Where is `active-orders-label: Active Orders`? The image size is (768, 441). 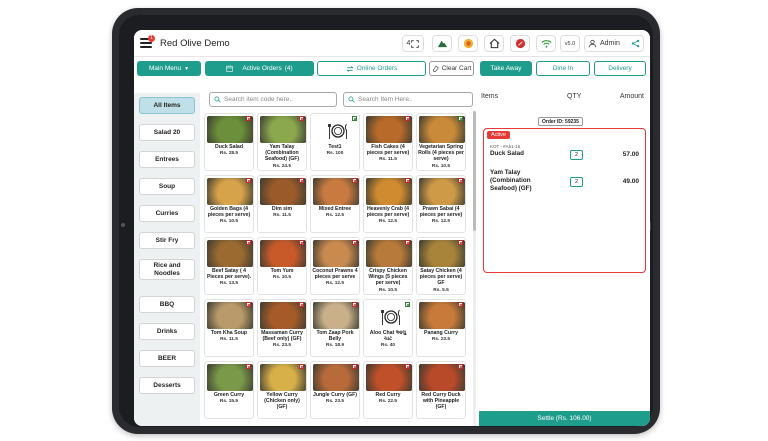
active-orders-label: Active Orders is located at coordinates (262, 68).